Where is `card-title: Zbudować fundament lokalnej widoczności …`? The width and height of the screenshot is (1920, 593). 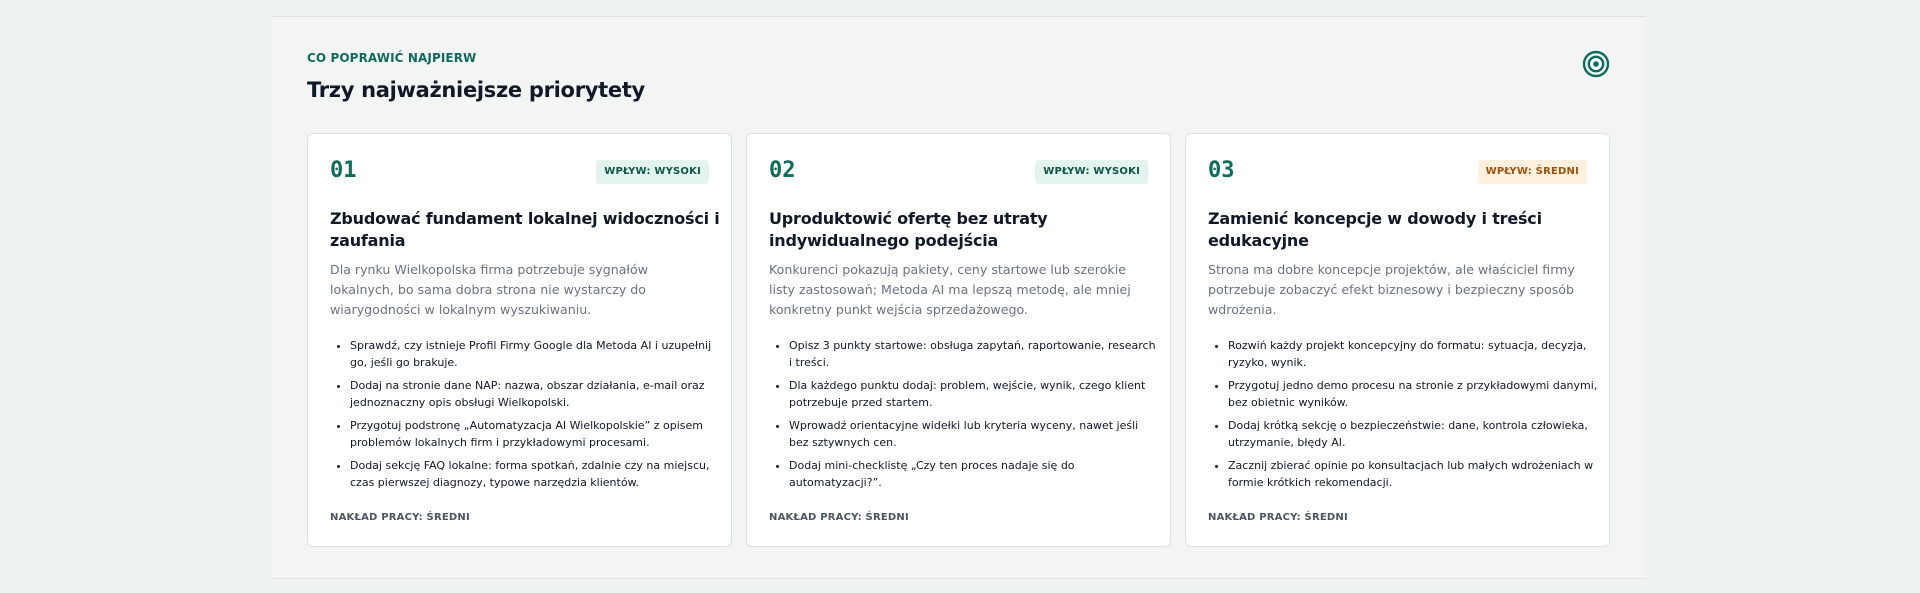
card-title: Zbudować fundament lokalnej widoczności … is located at coordinates (525, 229).